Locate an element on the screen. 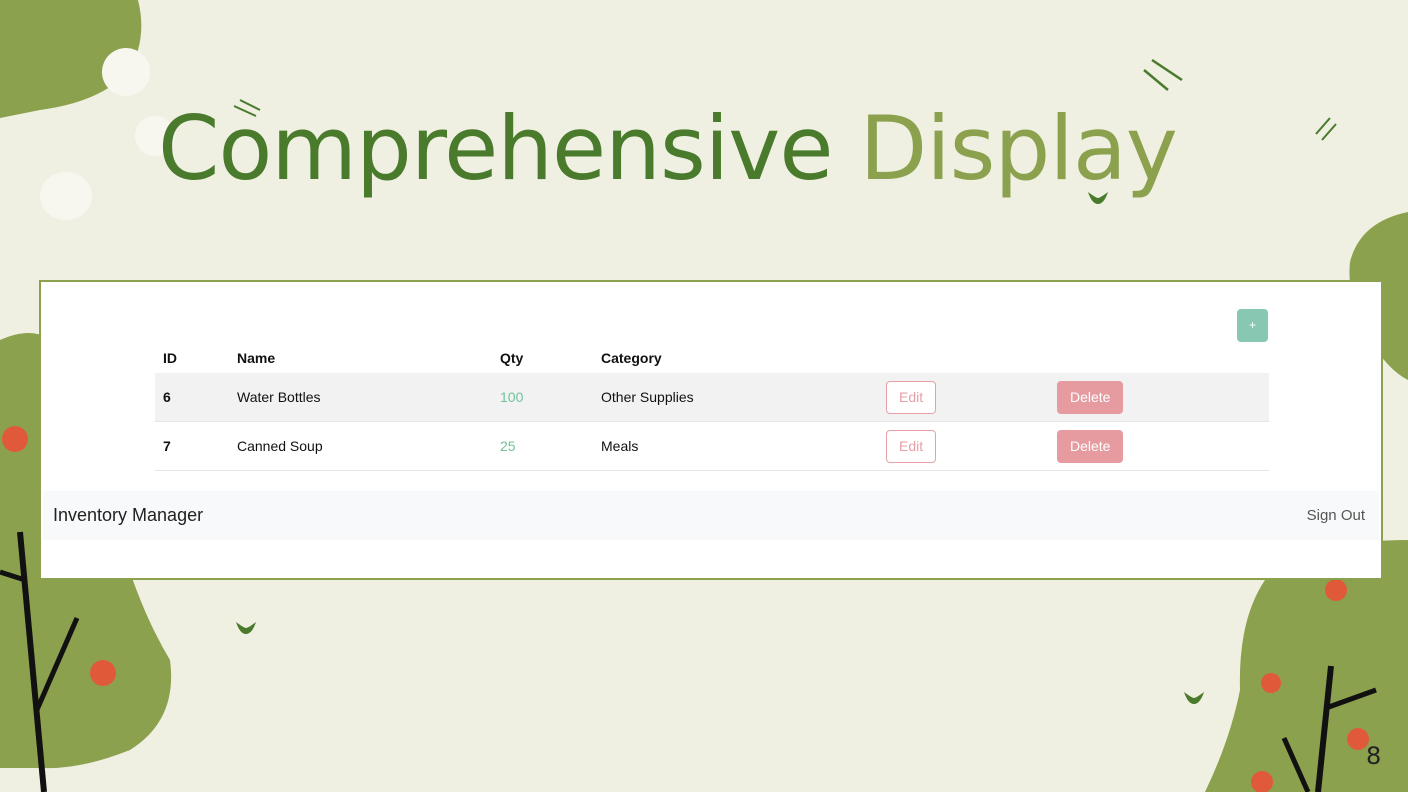 The height and width of the screenshot is (792, 1408). slide-title: Comprehensive Display is located at coordinates (668, 149).